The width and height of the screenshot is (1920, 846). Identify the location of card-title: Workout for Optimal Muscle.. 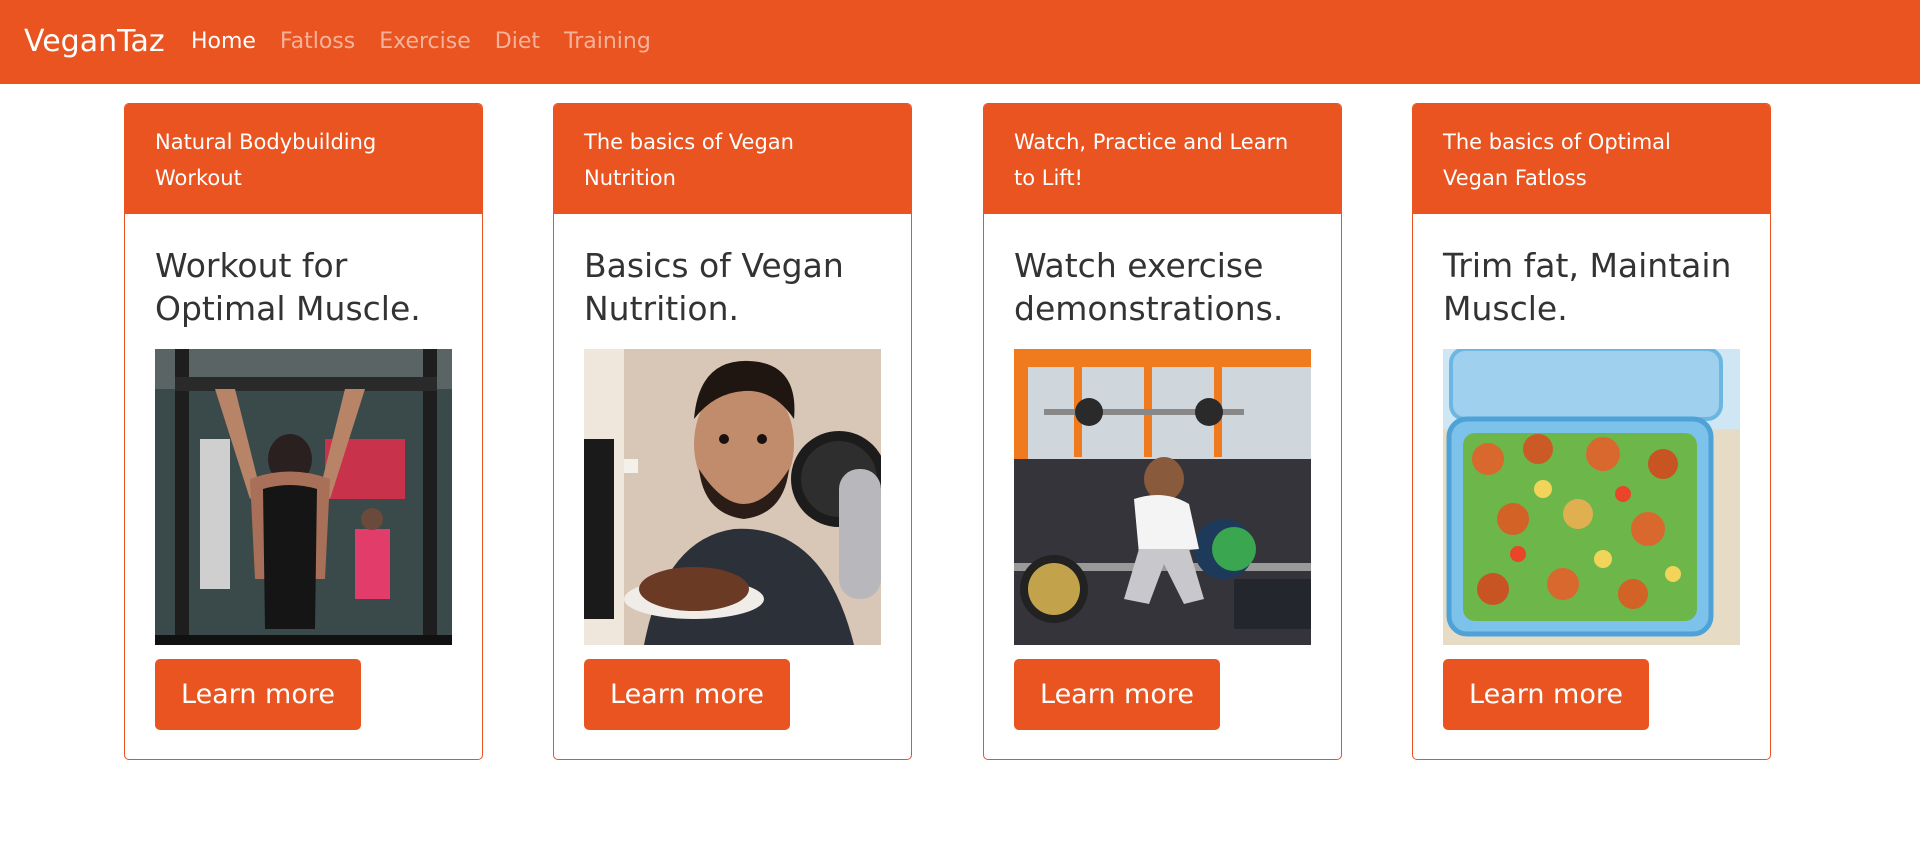
(288, 287).